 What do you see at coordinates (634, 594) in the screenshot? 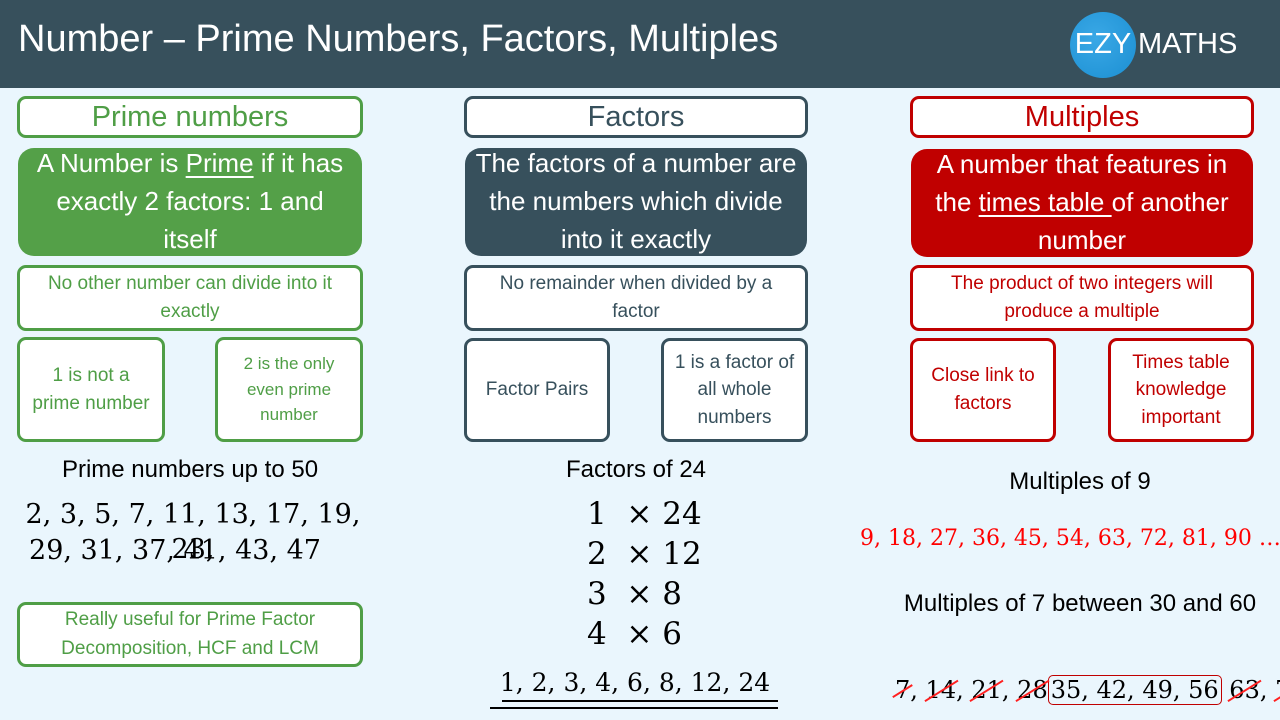
I see `factor-pair: 3 × 8` at bounding box center [634, 594].